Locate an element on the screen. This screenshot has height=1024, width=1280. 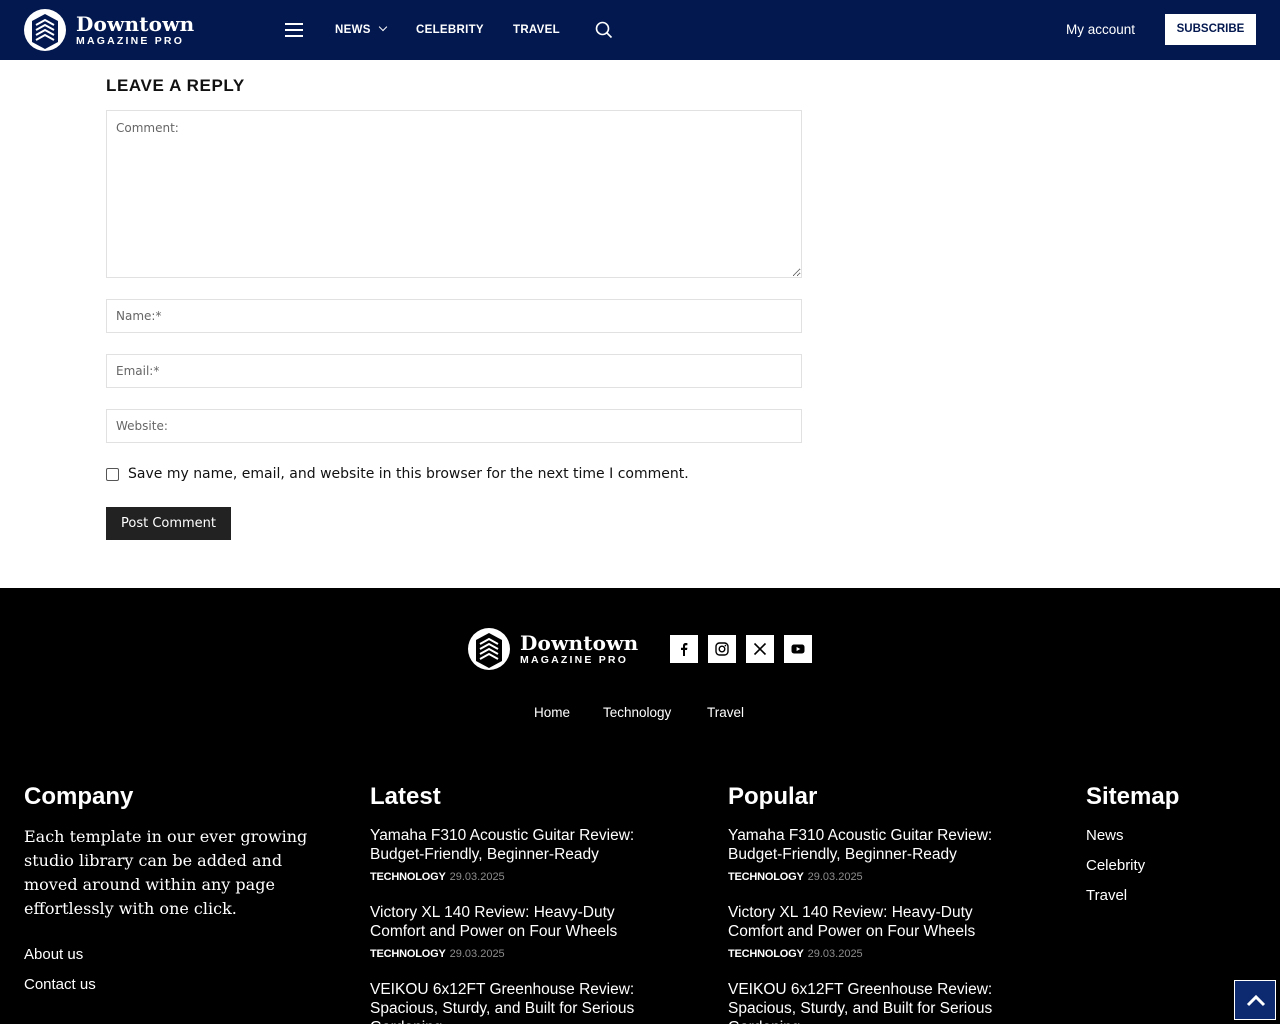
latest-heading: Latest is located at coordinates (405, 796).